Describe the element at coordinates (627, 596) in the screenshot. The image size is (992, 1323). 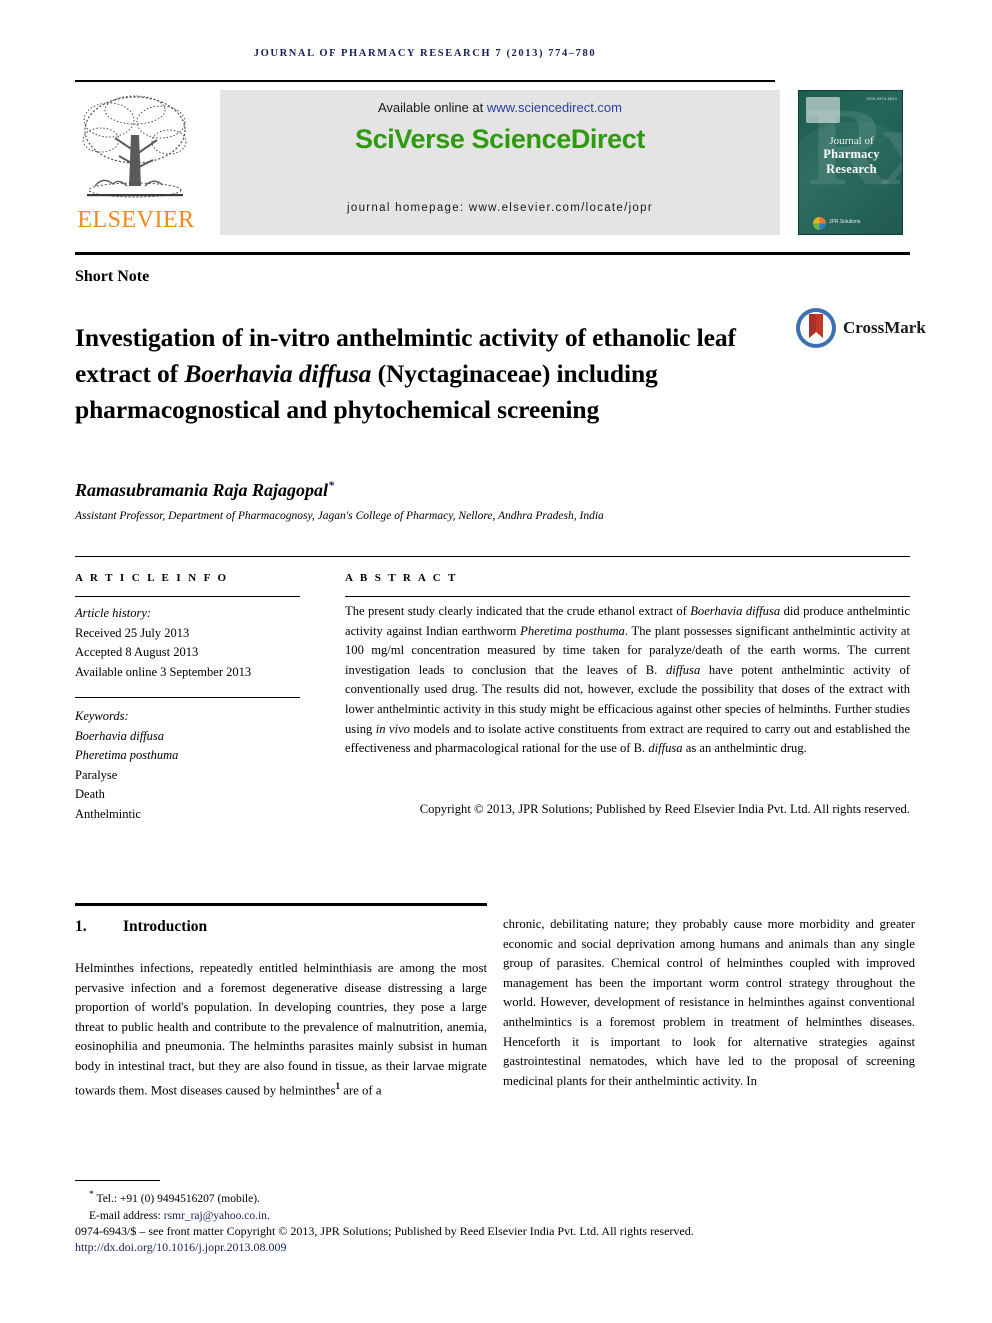
I see `abstract-rule` at that location.